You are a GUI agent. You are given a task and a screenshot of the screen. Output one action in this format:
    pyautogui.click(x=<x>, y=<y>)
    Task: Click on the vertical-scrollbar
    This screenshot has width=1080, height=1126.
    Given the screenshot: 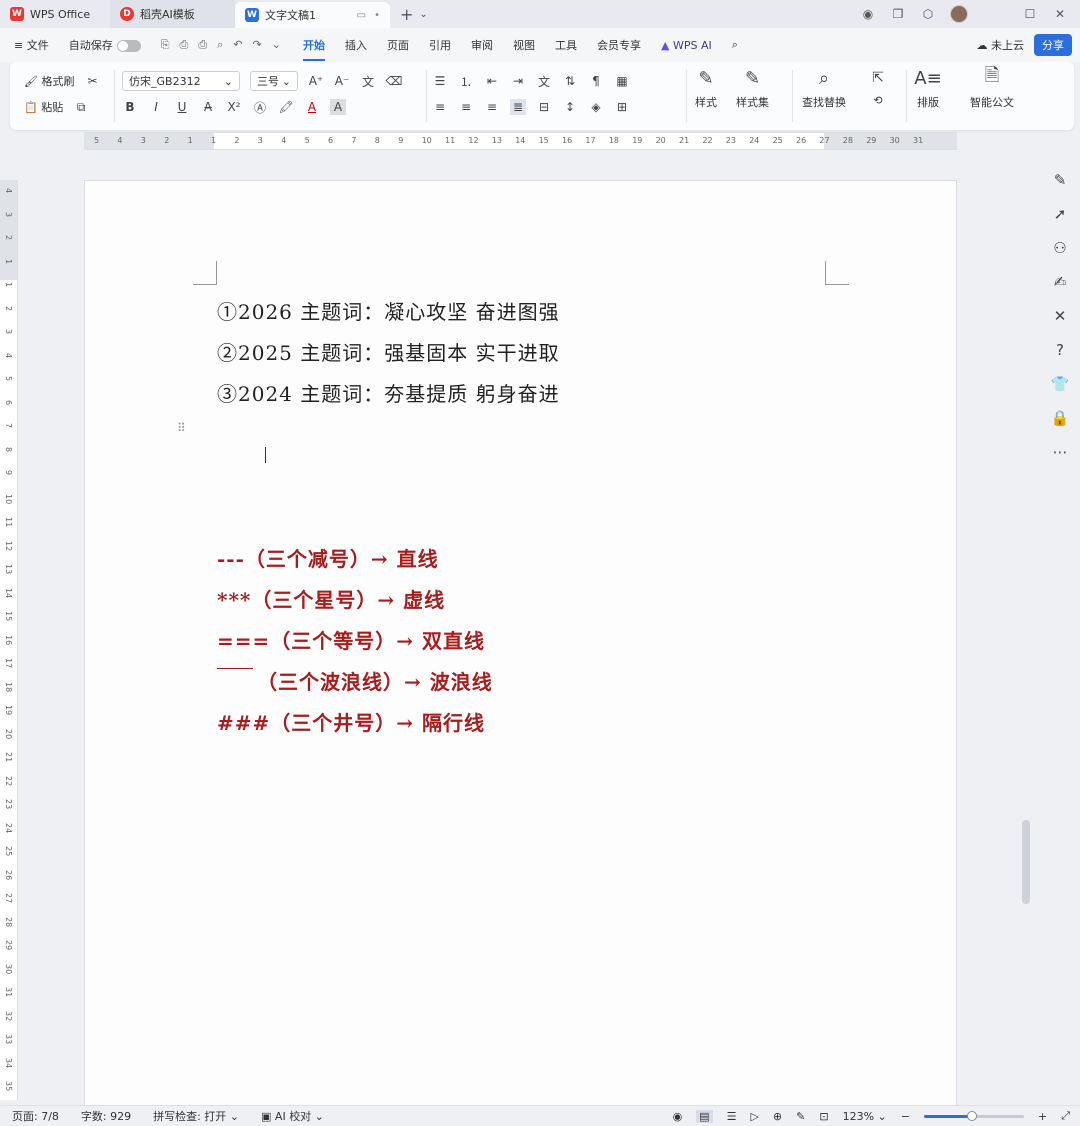 What is the action you would take?
    pyautogui.click(x=1026, y=862)
    